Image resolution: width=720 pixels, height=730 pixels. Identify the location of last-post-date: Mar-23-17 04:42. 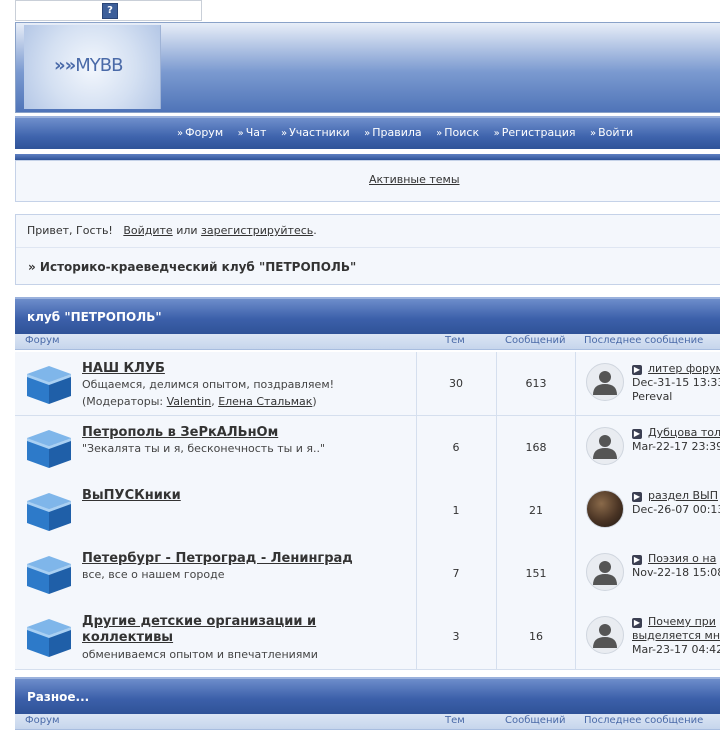
(676, 649).